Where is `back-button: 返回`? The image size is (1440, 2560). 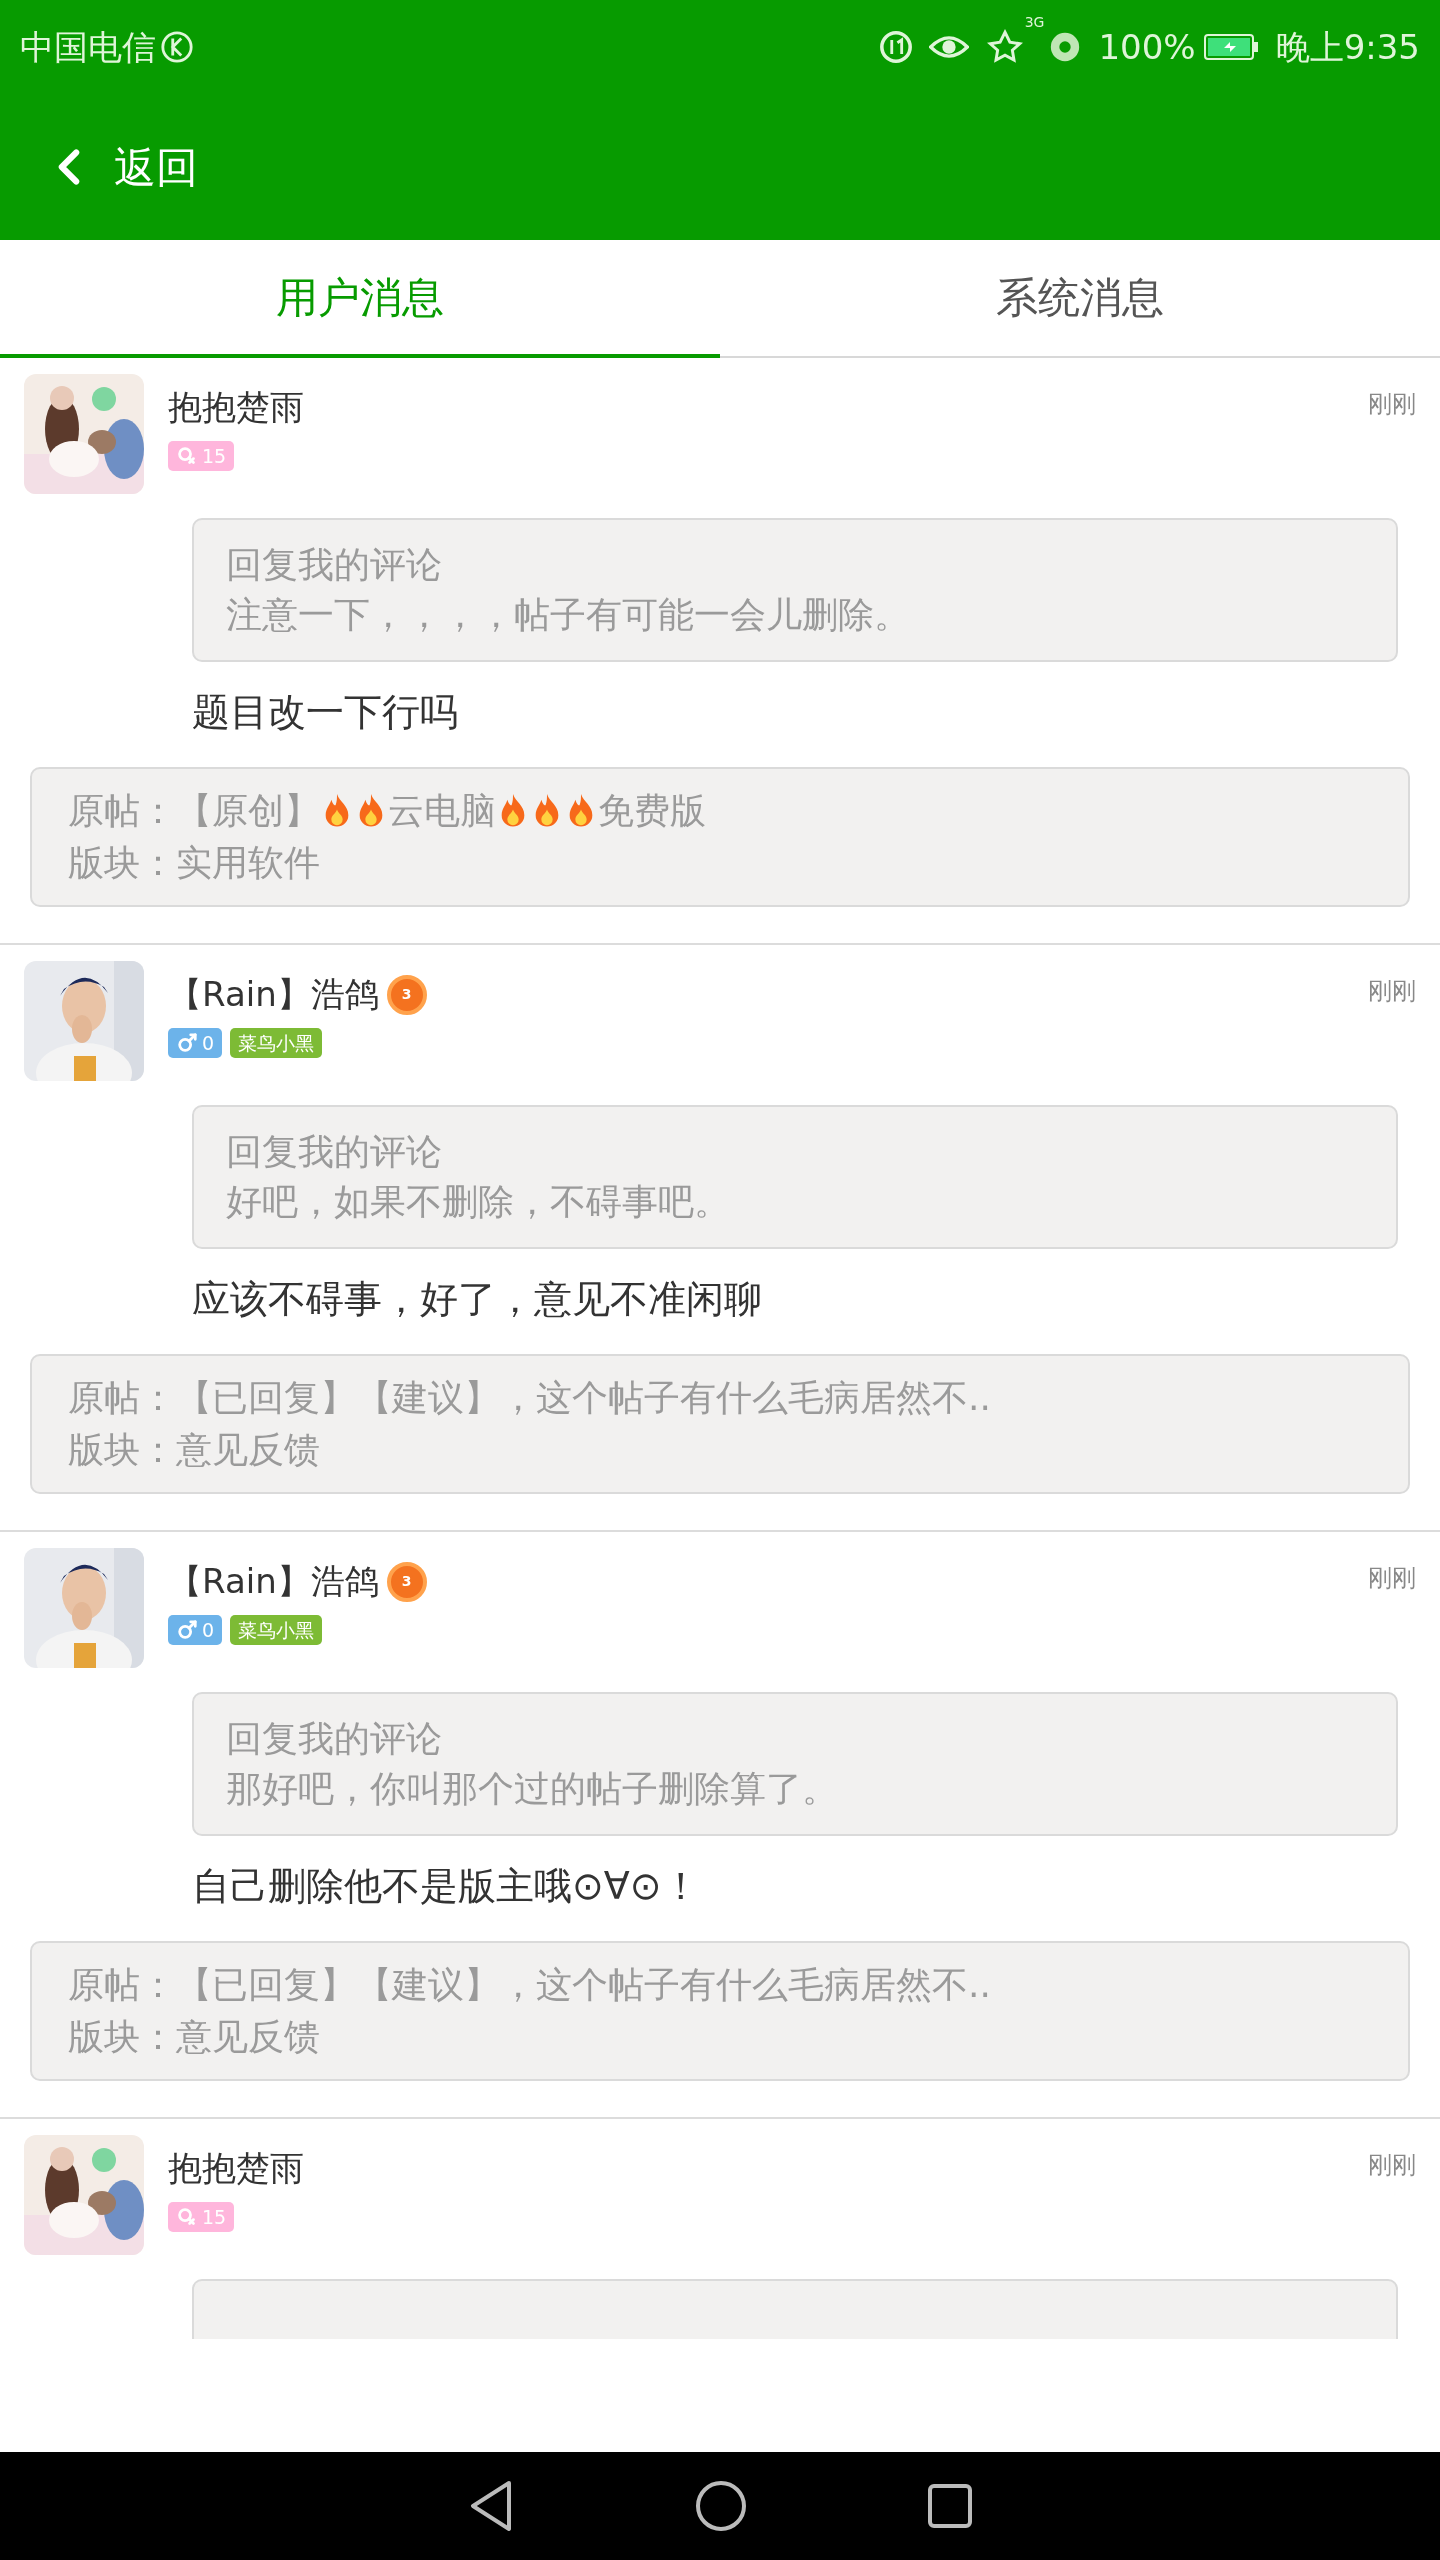 back-button: 返回 is located at coordinates (119, 167).